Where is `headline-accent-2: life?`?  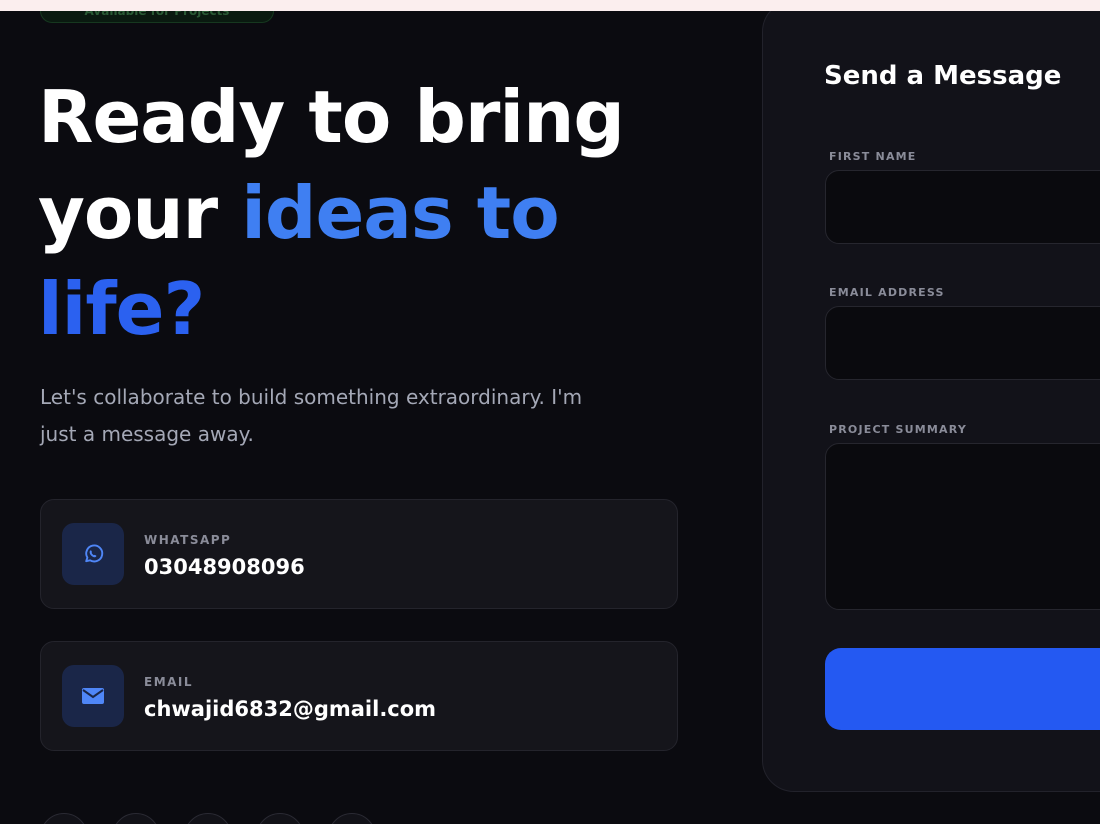
headline-accent-2: life? is located at coordinates (121, 309).